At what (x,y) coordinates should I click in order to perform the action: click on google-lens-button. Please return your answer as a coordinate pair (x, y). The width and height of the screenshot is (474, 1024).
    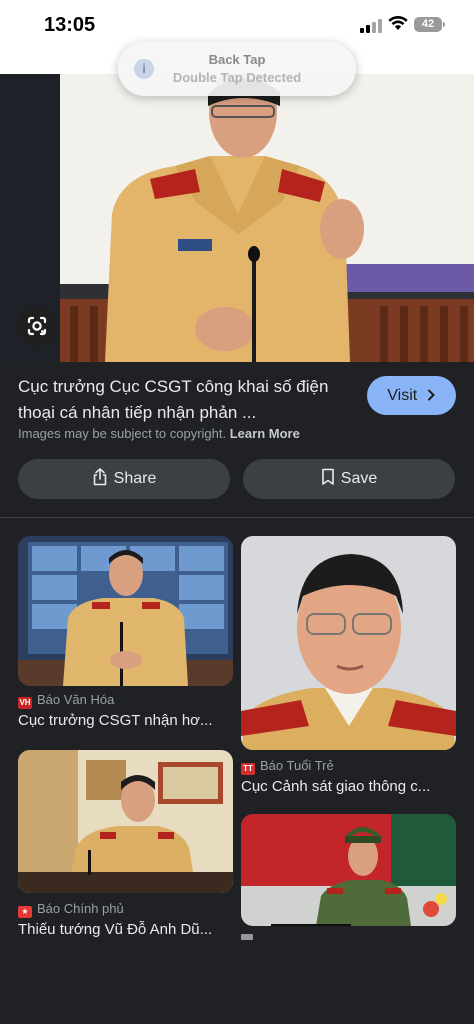
    Looking at the image, I should click on (37, 326).